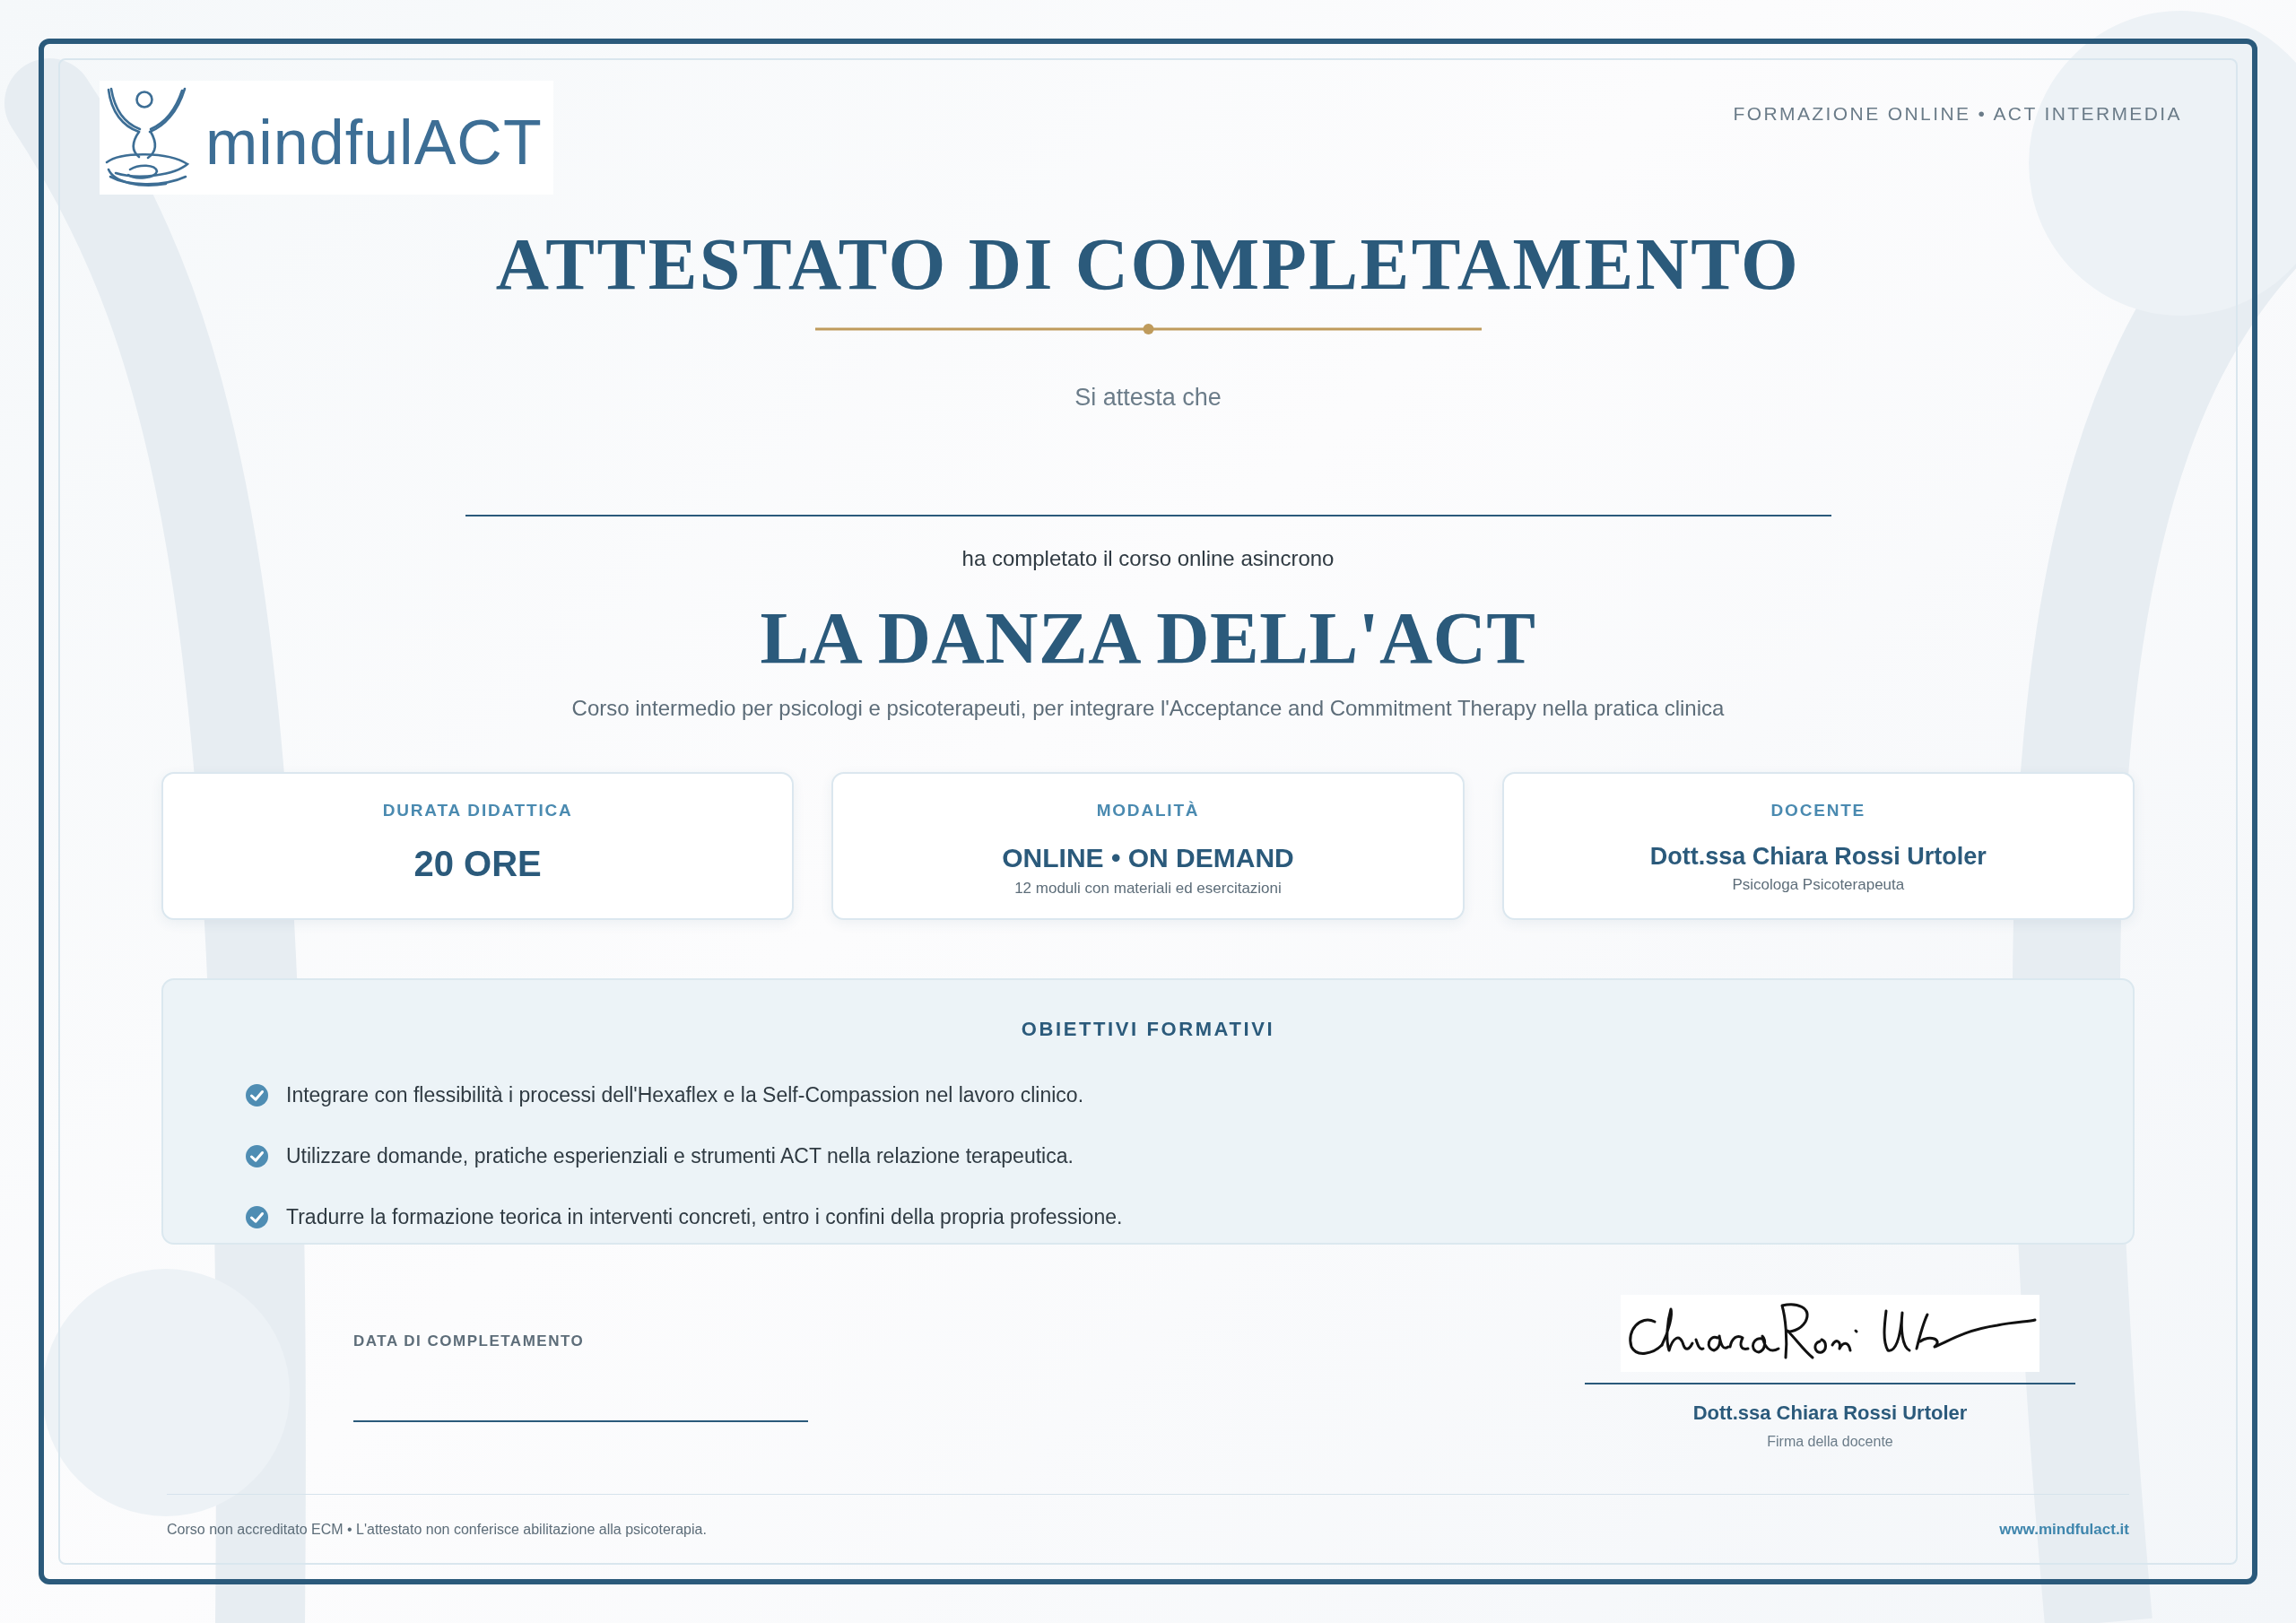  I want to click on info-card-note: Psicologa Psicoterapeuta, so click(1818, 885).